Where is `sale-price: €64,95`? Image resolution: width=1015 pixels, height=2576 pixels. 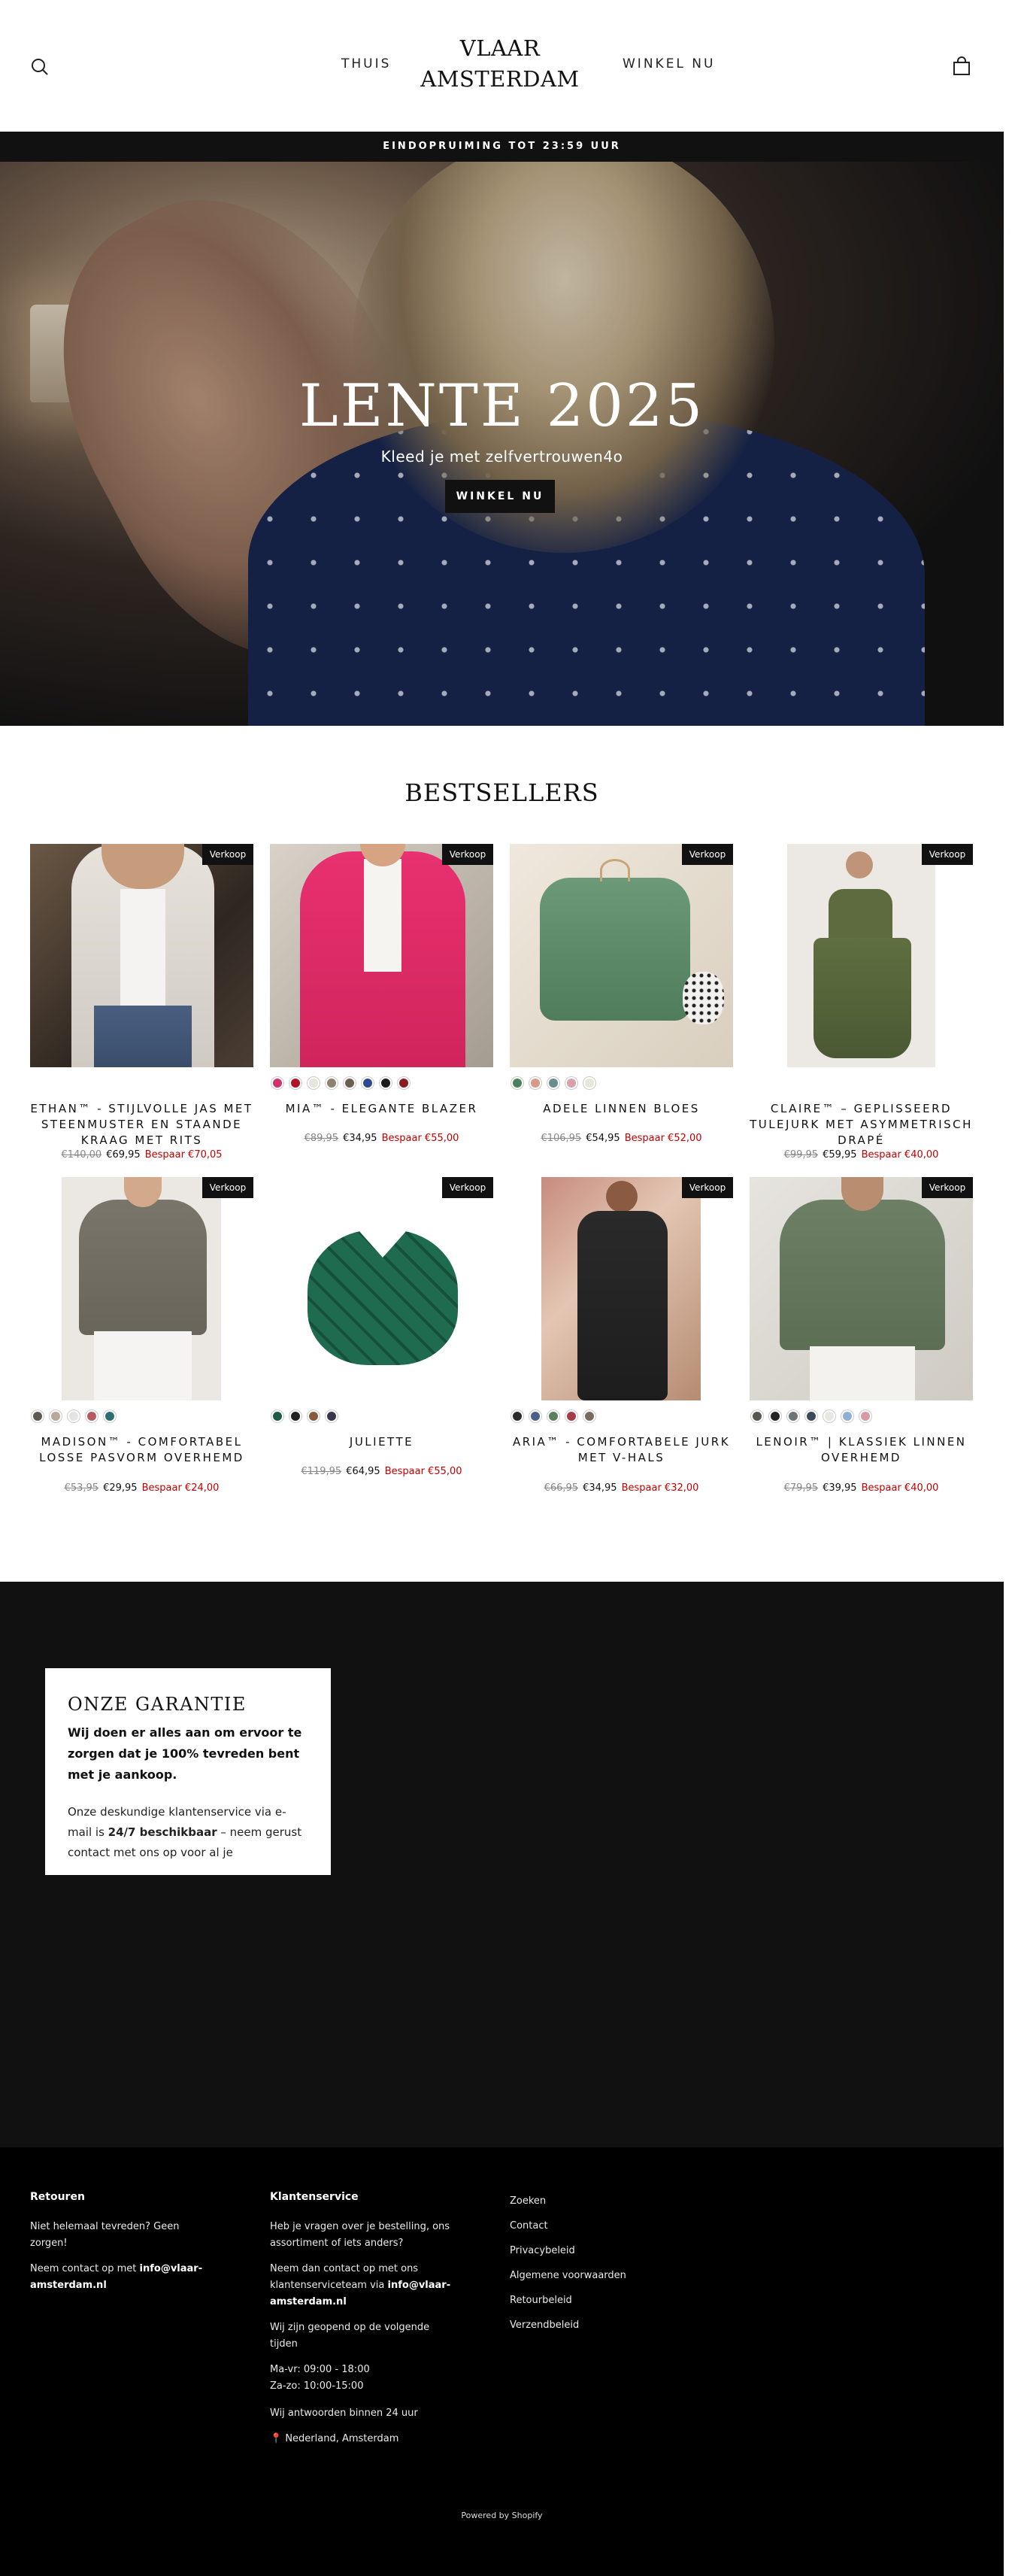 sale-price: €64,95 is located at coordinates (363, 1471).